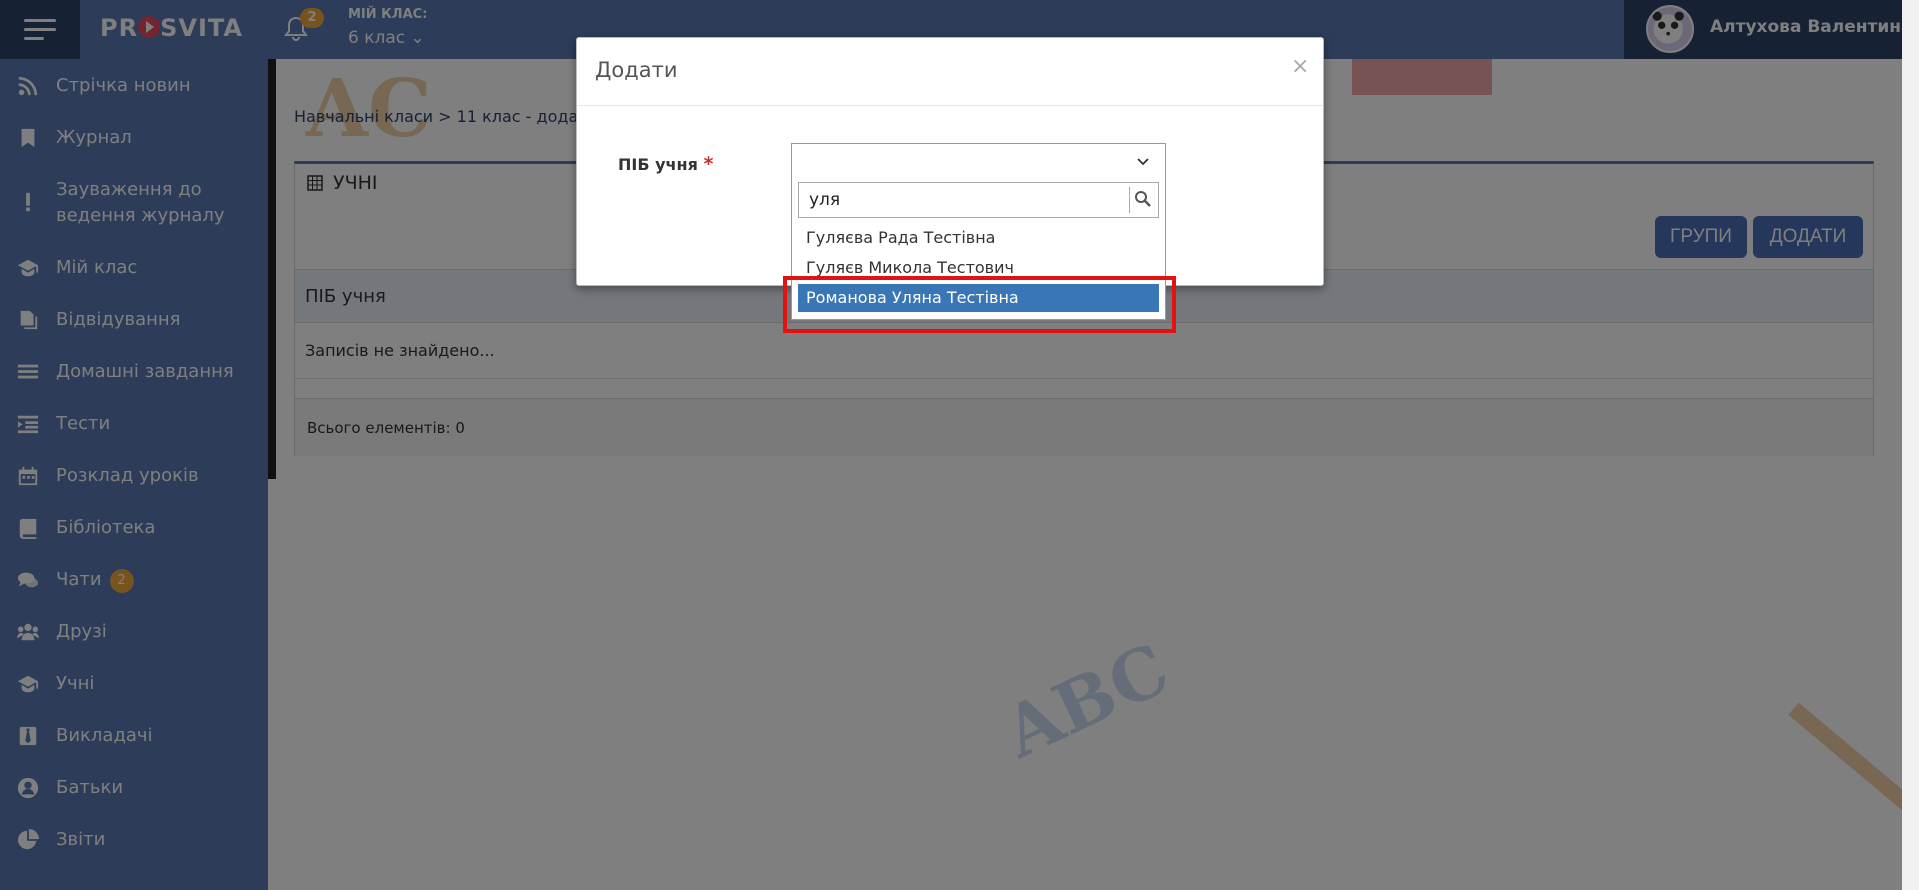  I want to click on selection-highlight-box, so click(979, 304).